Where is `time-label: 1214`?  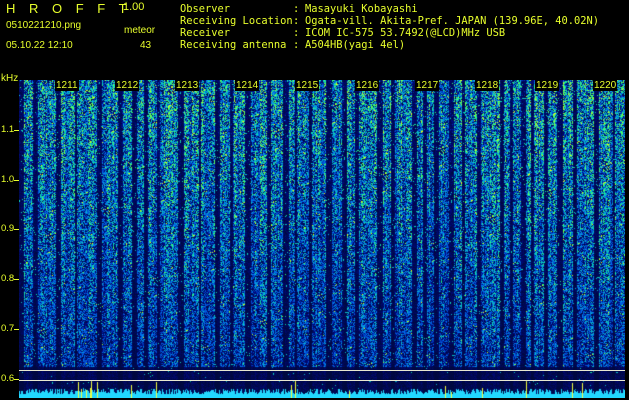 time-label: 1214 is located at coordinates (247, 85).